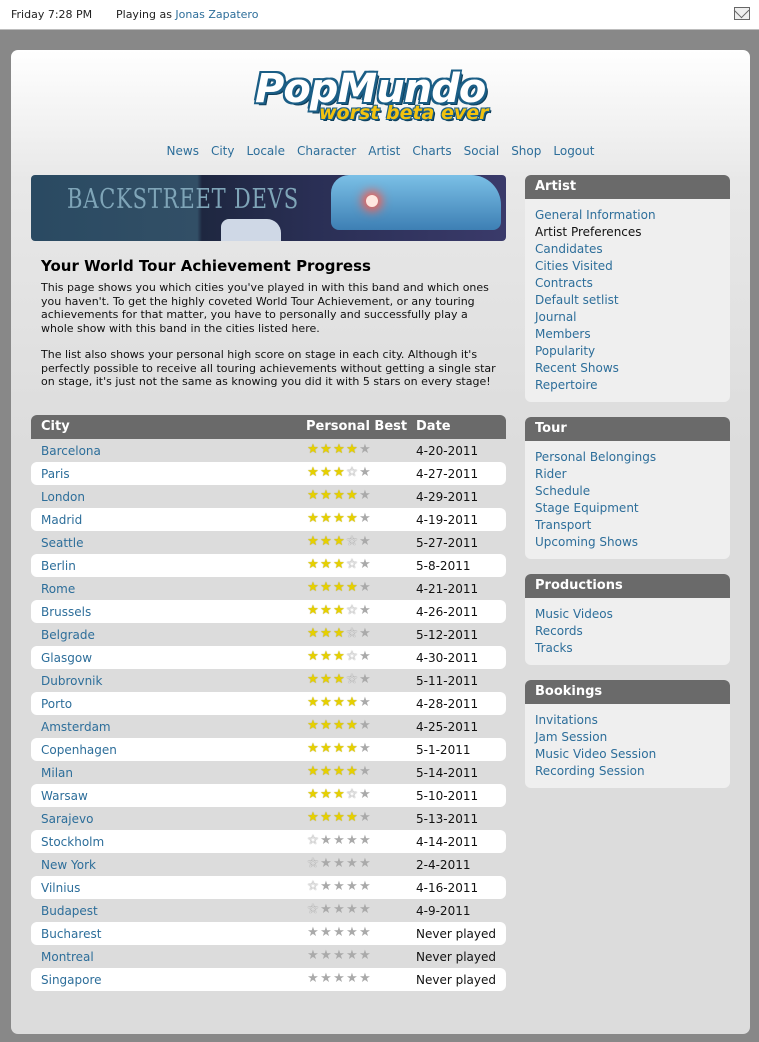 The height and width of the screenshot is (1042, 759). Describe the element at coordinates (69, 911) in the screenshot. I see `city-link: Budapest` at that location.